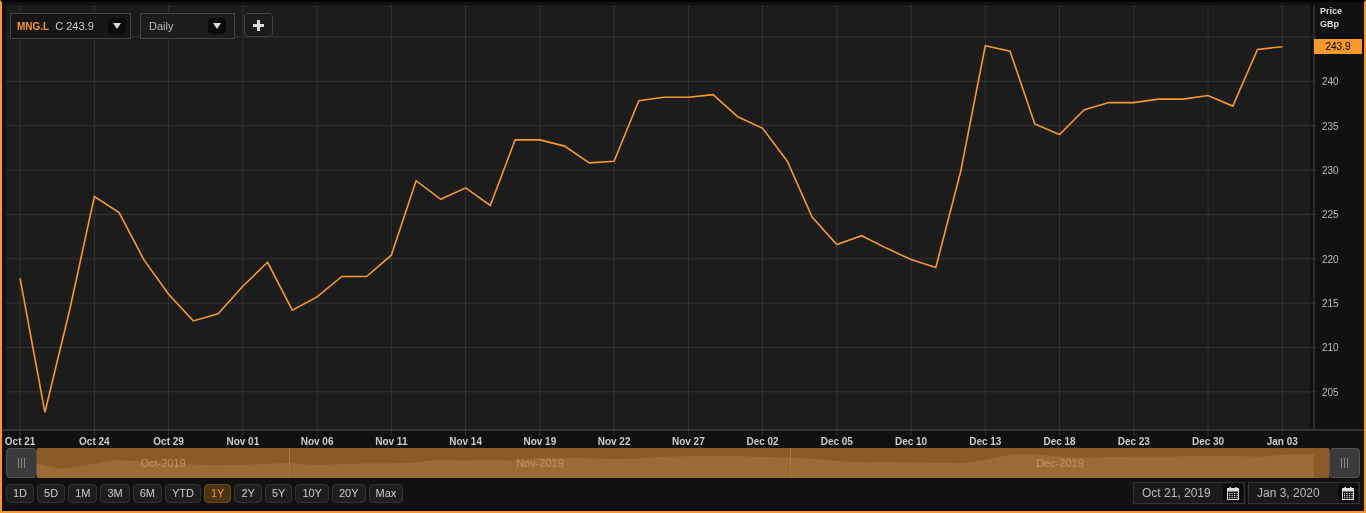 Image resolution: width=1366 pixels, height=513 pixels. I want to click on axis-tick-label: Nov 22, so click(614, 441).